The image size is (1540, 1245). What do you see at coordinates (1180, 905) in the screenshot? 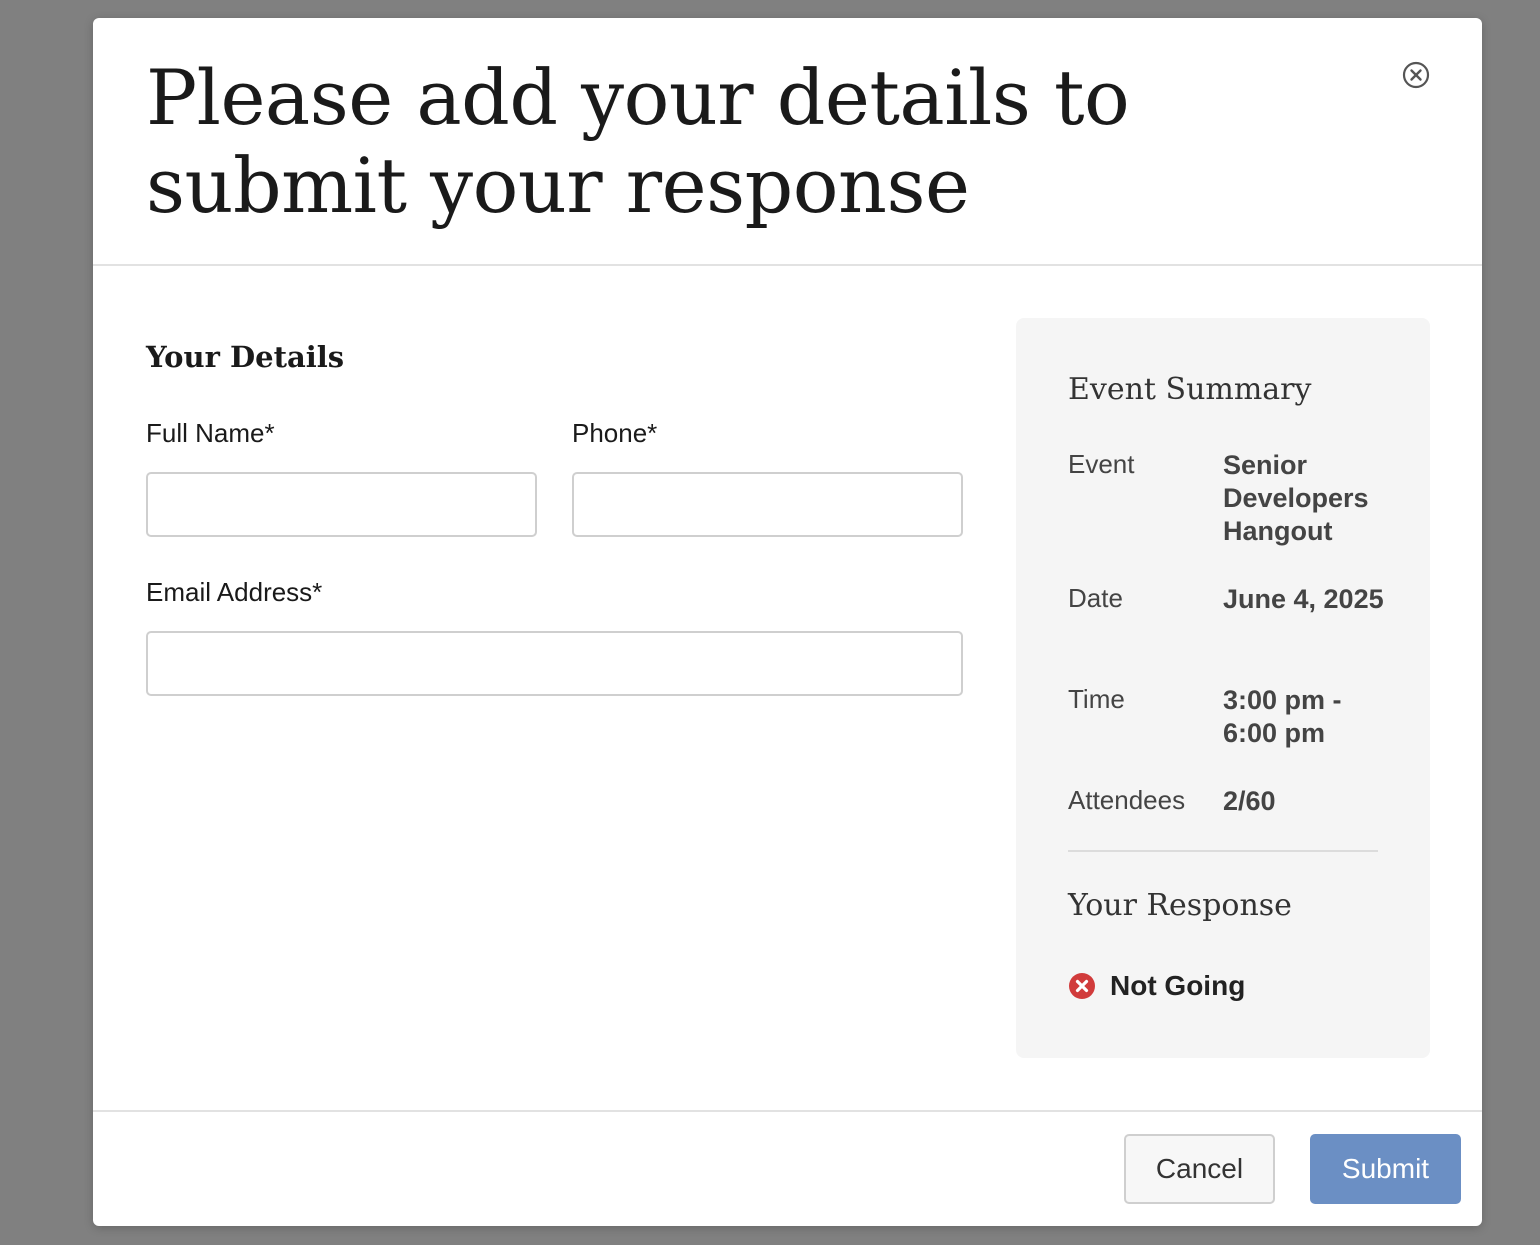
I see `your-response-heading: Your Response` at bounding box center [1180, 905].